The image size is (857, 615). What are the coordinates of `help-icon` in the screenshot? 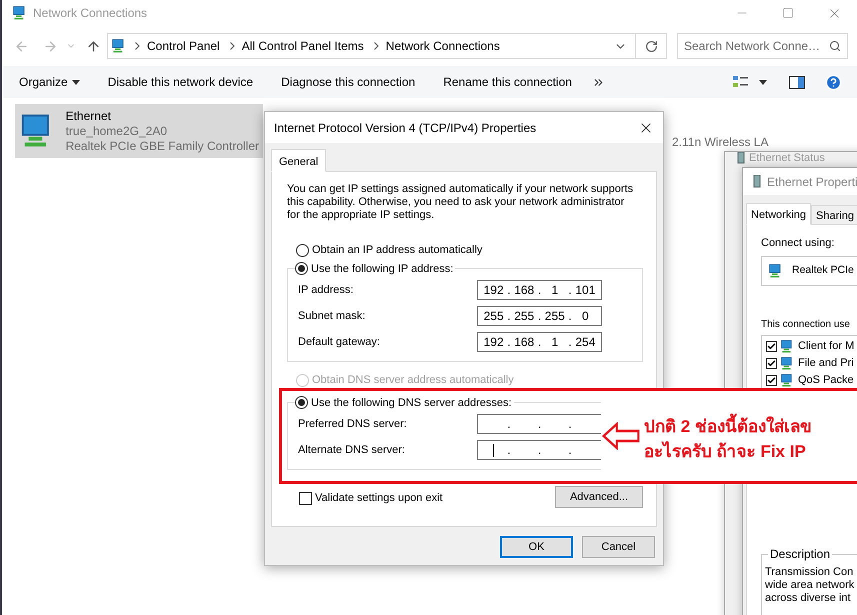 It's located at (833, 82).